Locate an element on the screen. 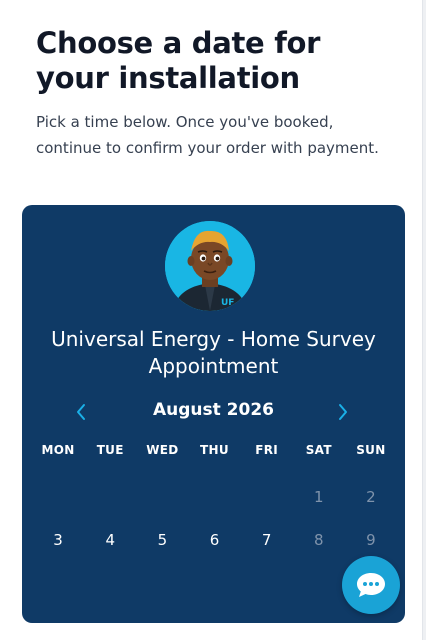  calendar-day: 7 is located at coordinates (267, 539).